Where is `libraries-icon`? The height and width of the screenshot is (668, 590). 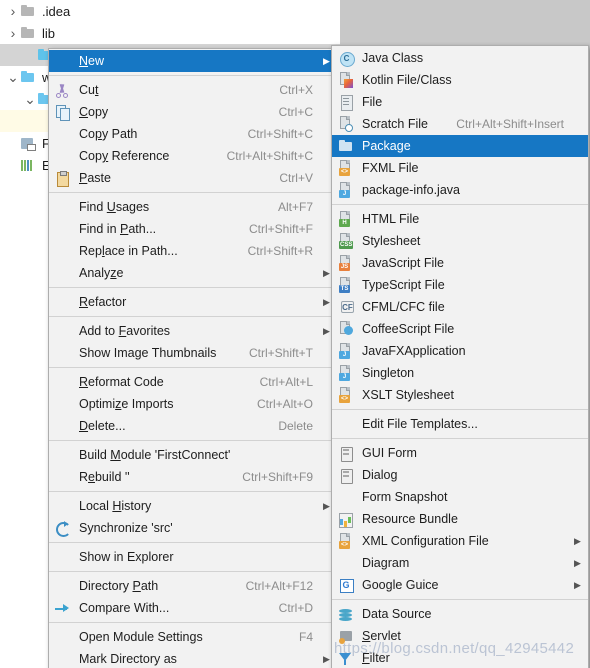 libraries-icon is located at coordinates (28, 165).